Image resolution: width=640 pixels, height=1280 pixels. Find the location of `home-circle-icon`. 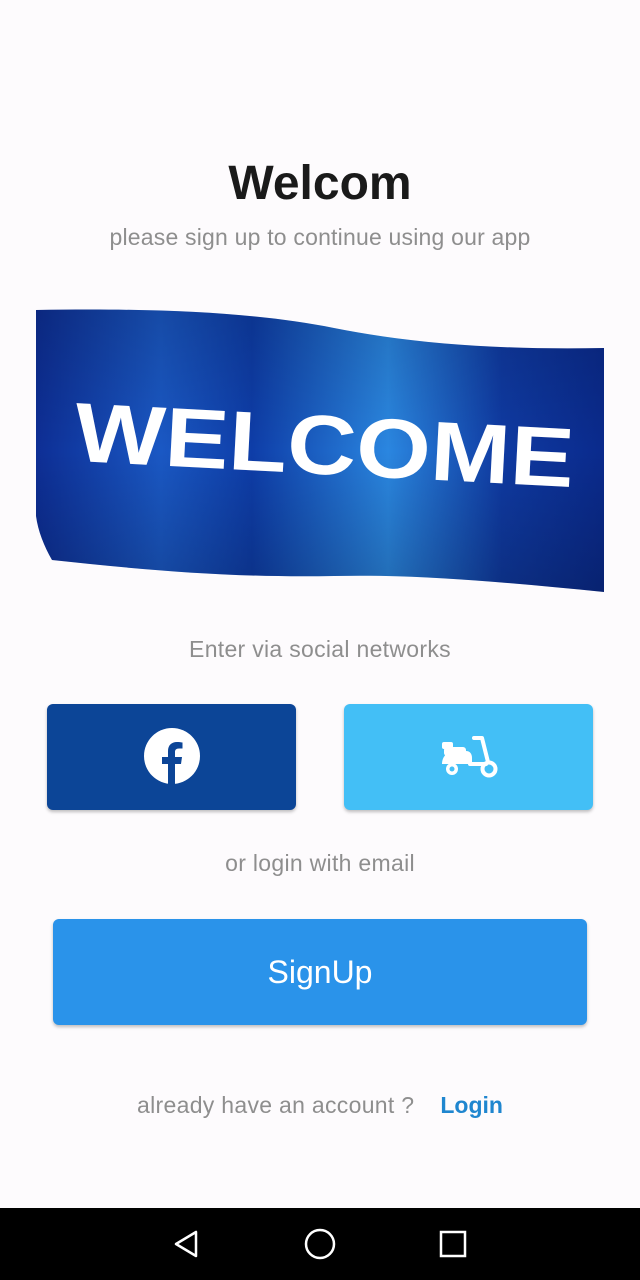

home-circle-icon is located at coordinates (320, 1244).